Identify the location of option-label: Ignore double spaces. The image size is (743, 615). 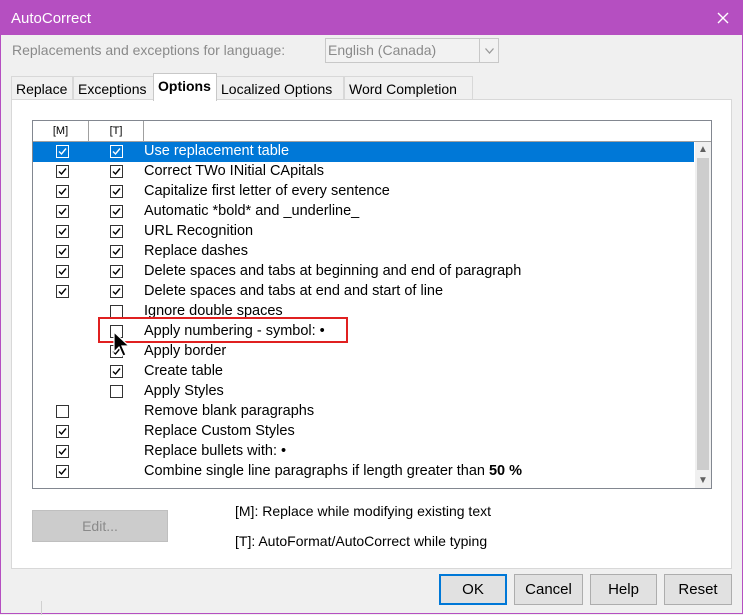
(213, 311).